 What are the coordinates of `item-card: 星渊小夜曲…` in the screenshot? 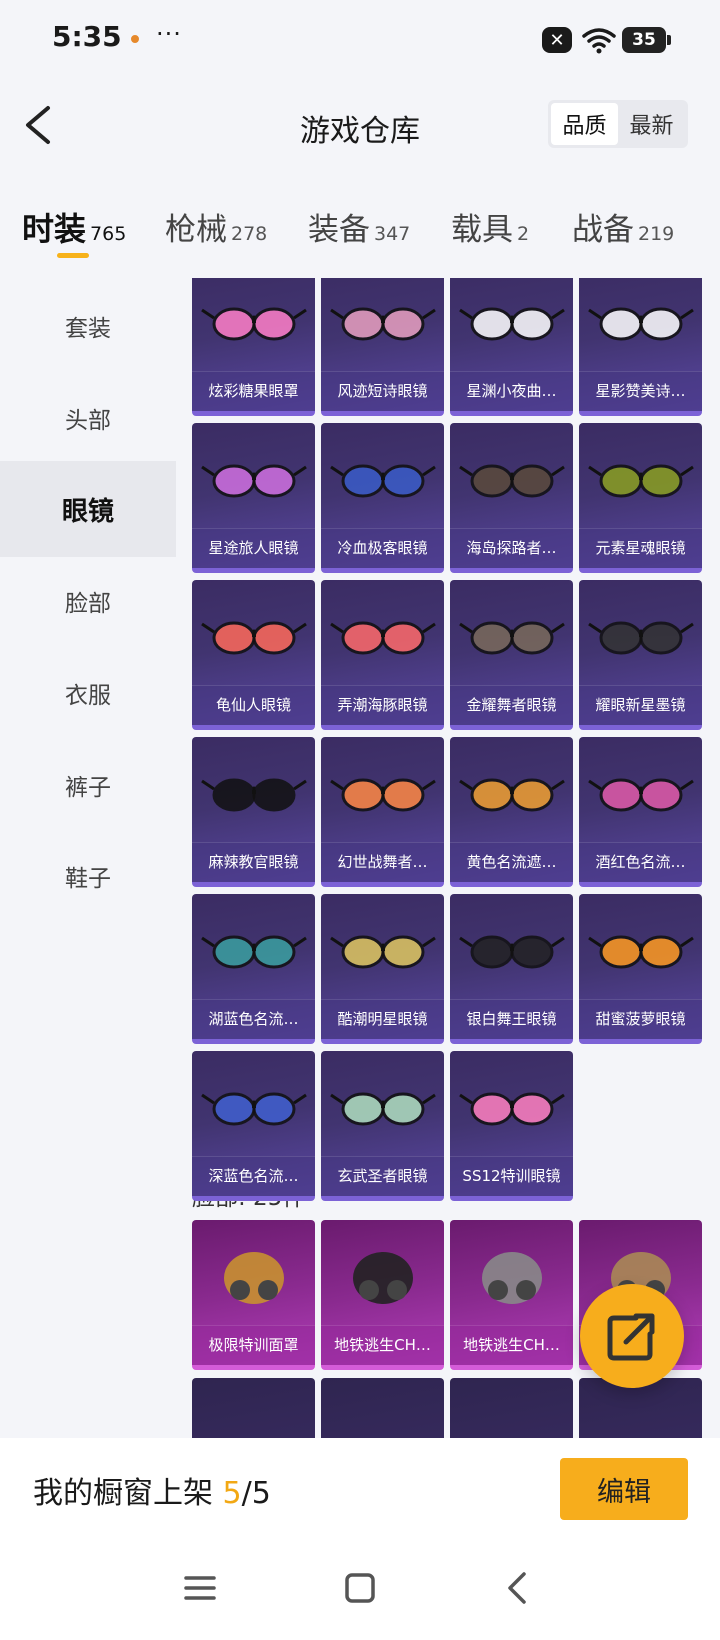 It's located at (511, 347).